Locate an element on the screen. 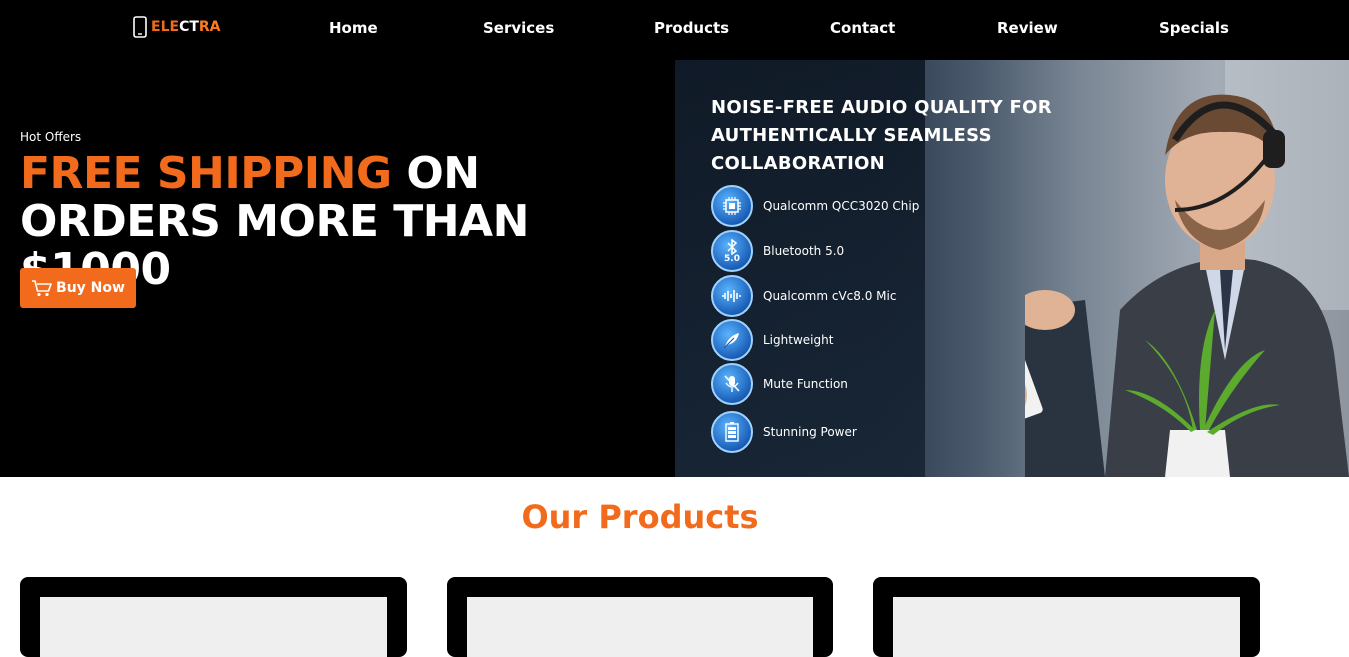 The image size is (1349, 657). feature-label: Qualcomm QCC3020 Chip is located at coordinates (841, 206).